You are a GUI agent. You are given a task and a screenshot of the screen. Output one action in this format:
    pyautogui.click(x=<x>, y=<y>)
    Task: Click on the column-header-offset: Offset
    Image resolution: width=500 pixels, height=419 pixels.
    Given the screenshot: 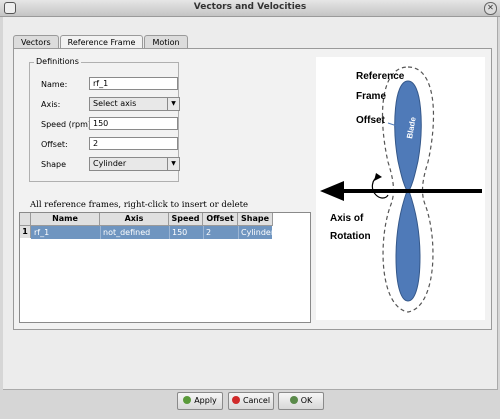 What is the action you would take?
    pyautogui.click(x=220, y=219)
    